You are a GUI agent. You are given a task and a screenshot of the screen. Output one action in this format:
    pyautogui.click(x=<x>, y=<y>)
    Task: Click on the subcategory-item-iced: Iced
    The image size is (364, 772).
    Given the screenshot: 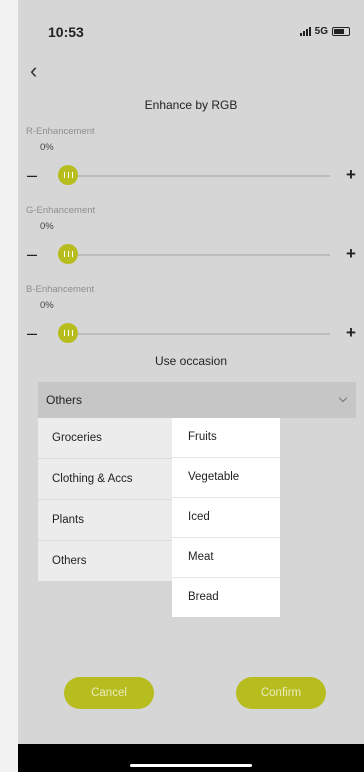 What is the action you would take?
    pyautogui.click(x=226, y=518)
    